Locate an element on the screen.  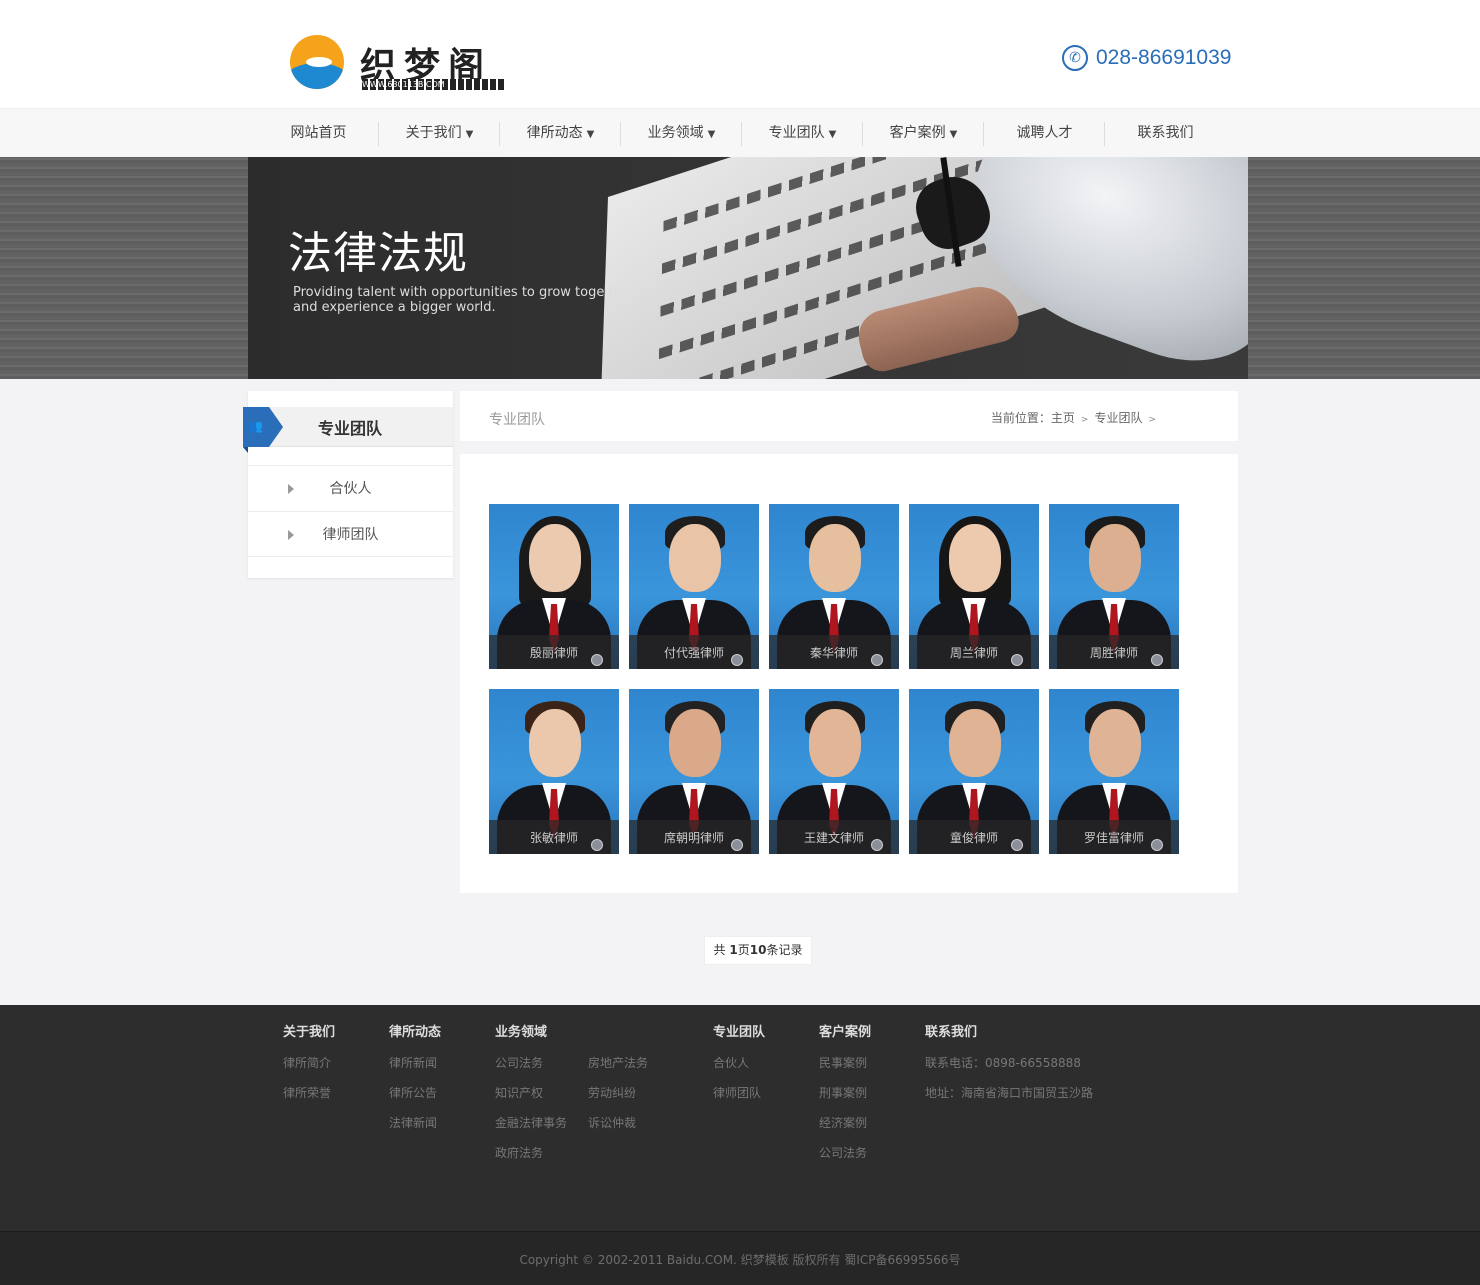
sidebar: 👥 专业团队 合伙人 律师团队 is located at coordinates (348, 484).